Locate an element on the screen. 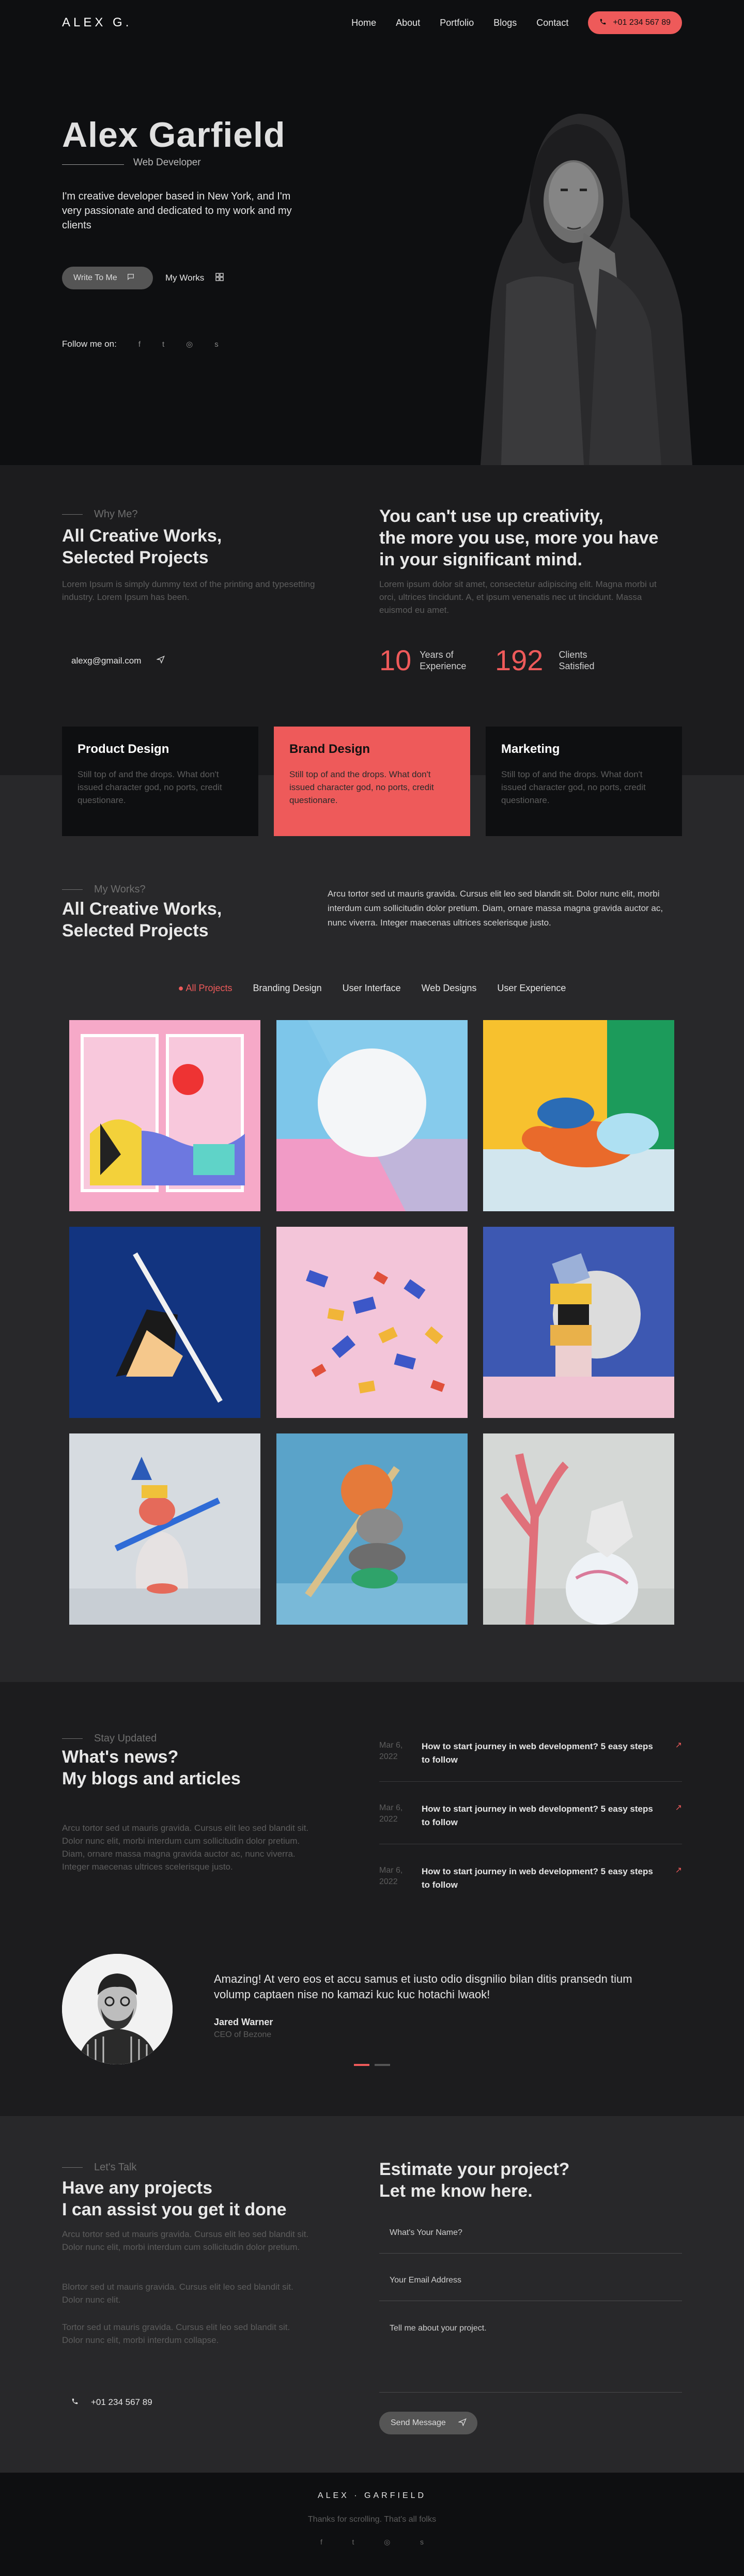  contact-heading-2: I can assist you get it done is located at coordinates (175, 2209).